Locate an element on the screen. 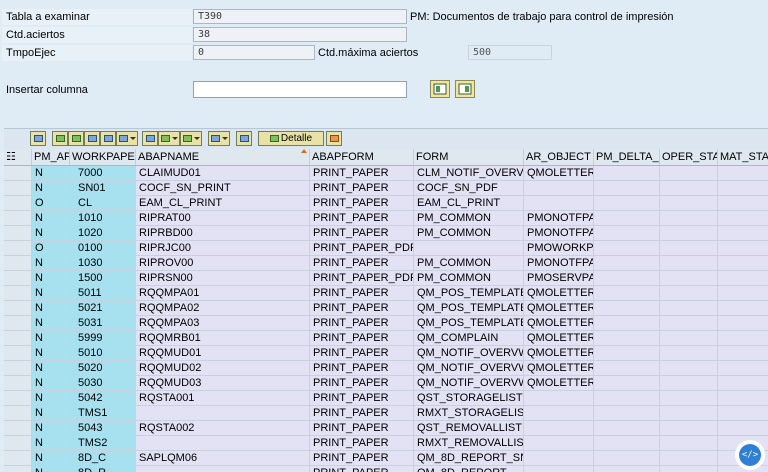 The width and height of the screenshot is (768, 472). table-cell: O is located at coordinates (51, 248).